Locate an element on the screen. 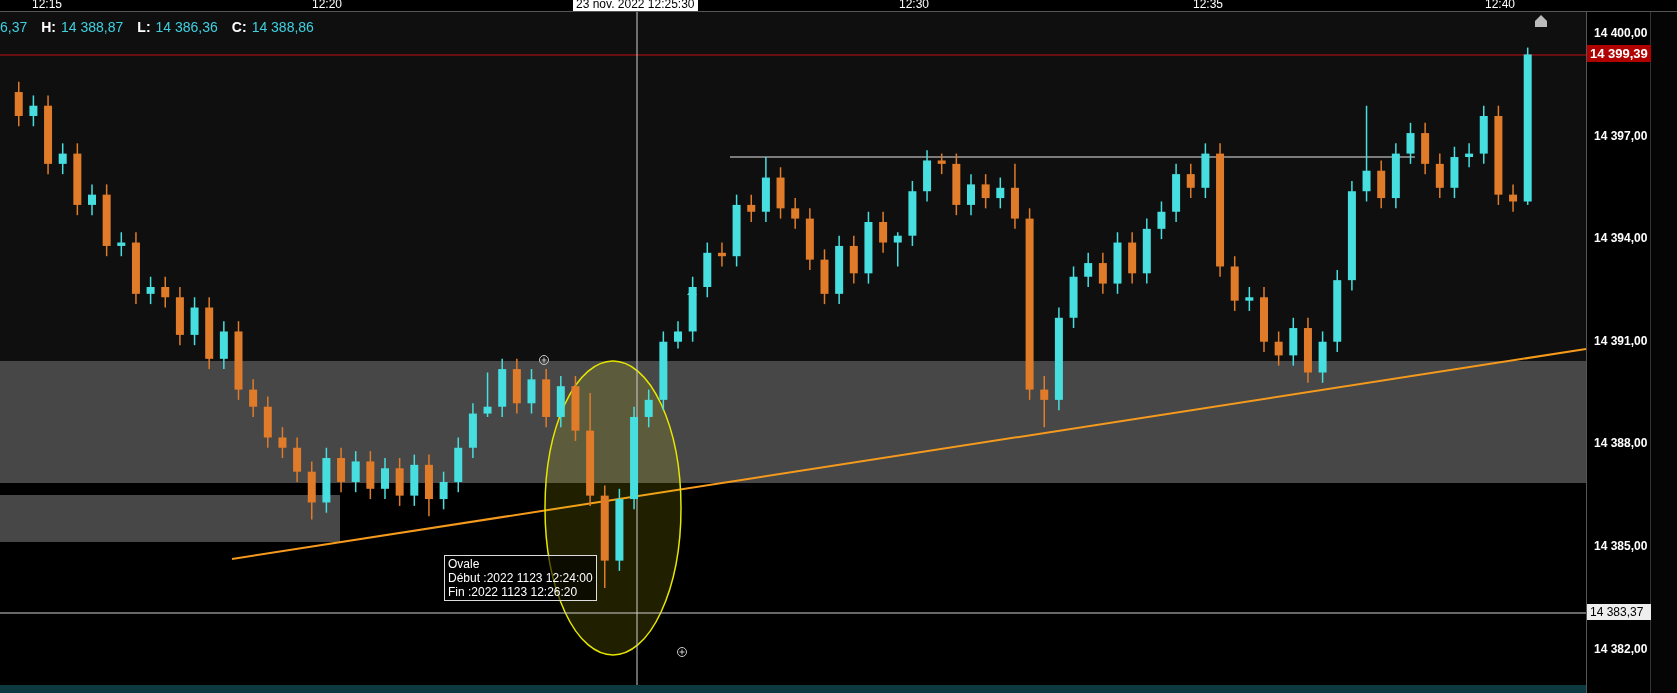 The height and width of the screenshot is (693, 1677). price-tick-label: 14 388,00 is located at coordinates (1621, 443).